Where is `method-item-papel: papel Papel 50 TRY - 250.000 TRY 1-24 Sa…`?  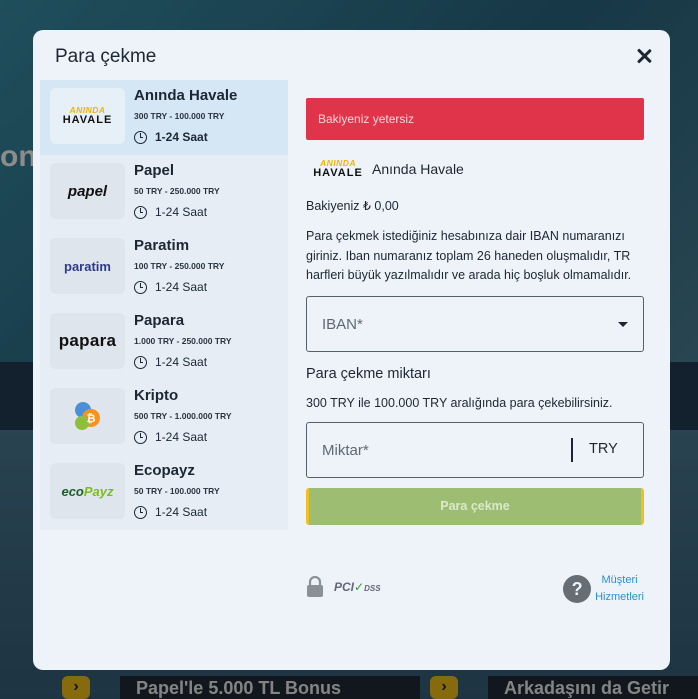 method-item-papel: papel Papel 50 TRY - 250.000 TRY 1-24 Sa… is located at coordinates (164, 192).